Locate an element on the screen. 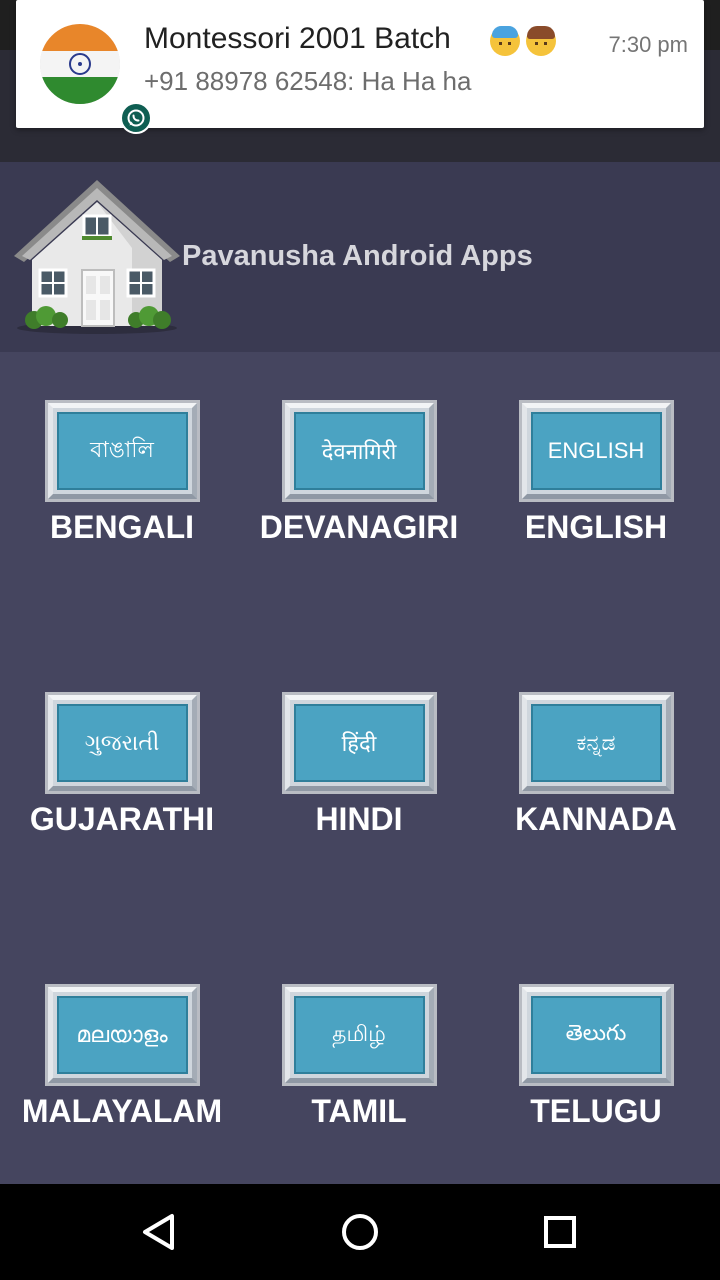 The image size is (720, 1280). devanagiri-script-text: देवनागिरी is located at coordinates (359, 451).